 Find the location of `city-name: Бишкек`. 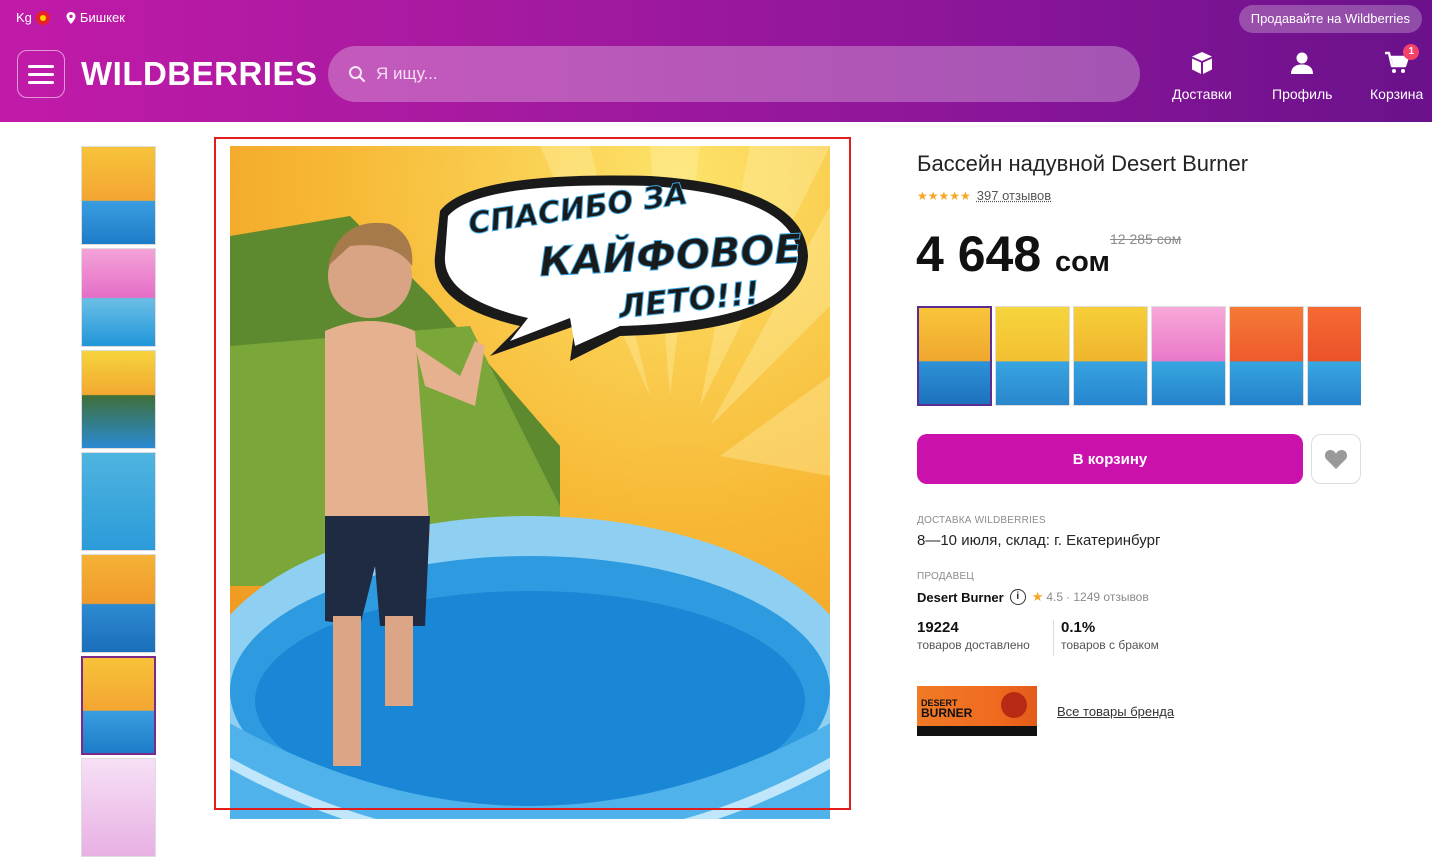

city-name: Бишкек is located at coordinates (102, 17).